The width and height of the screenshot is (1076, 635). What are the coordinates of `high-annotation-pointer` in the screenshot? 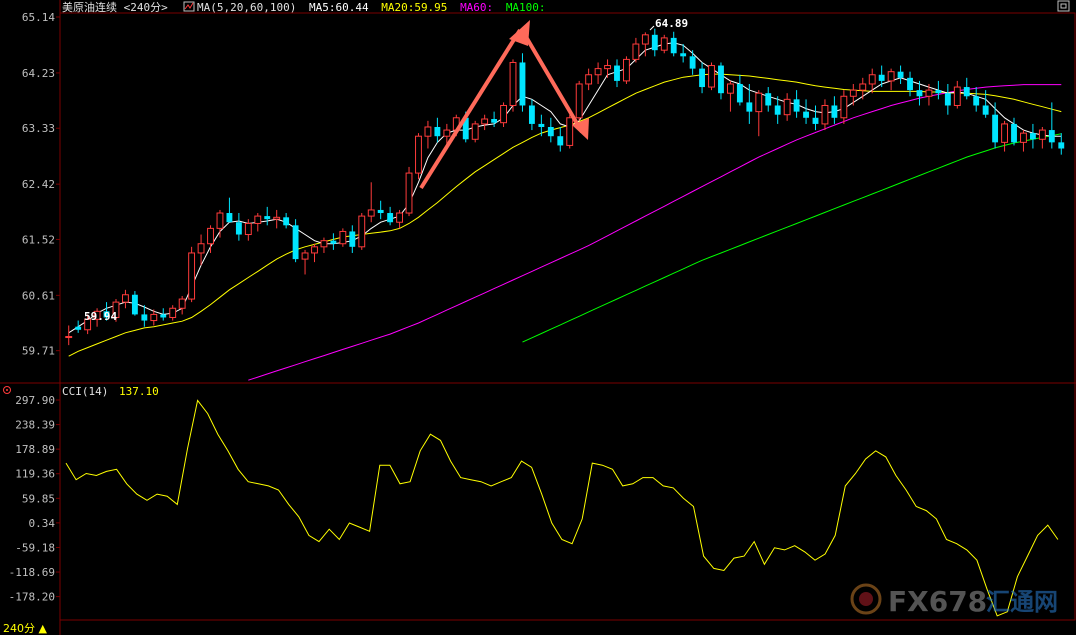 It's located at (652, 28).